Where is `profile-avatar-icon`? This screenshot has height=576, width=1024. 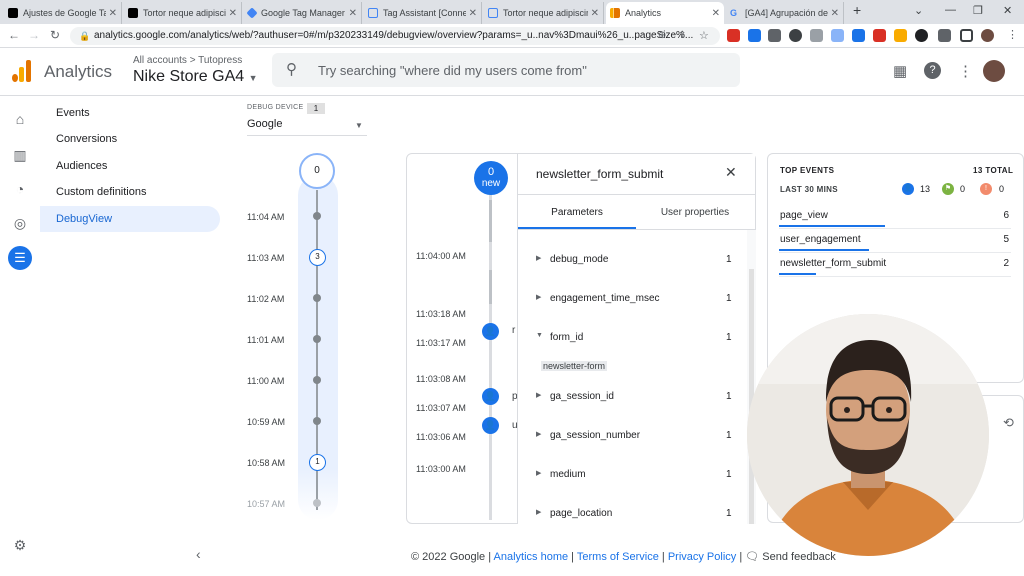
profile-avatar-icon is located at coordinates (987, 35).